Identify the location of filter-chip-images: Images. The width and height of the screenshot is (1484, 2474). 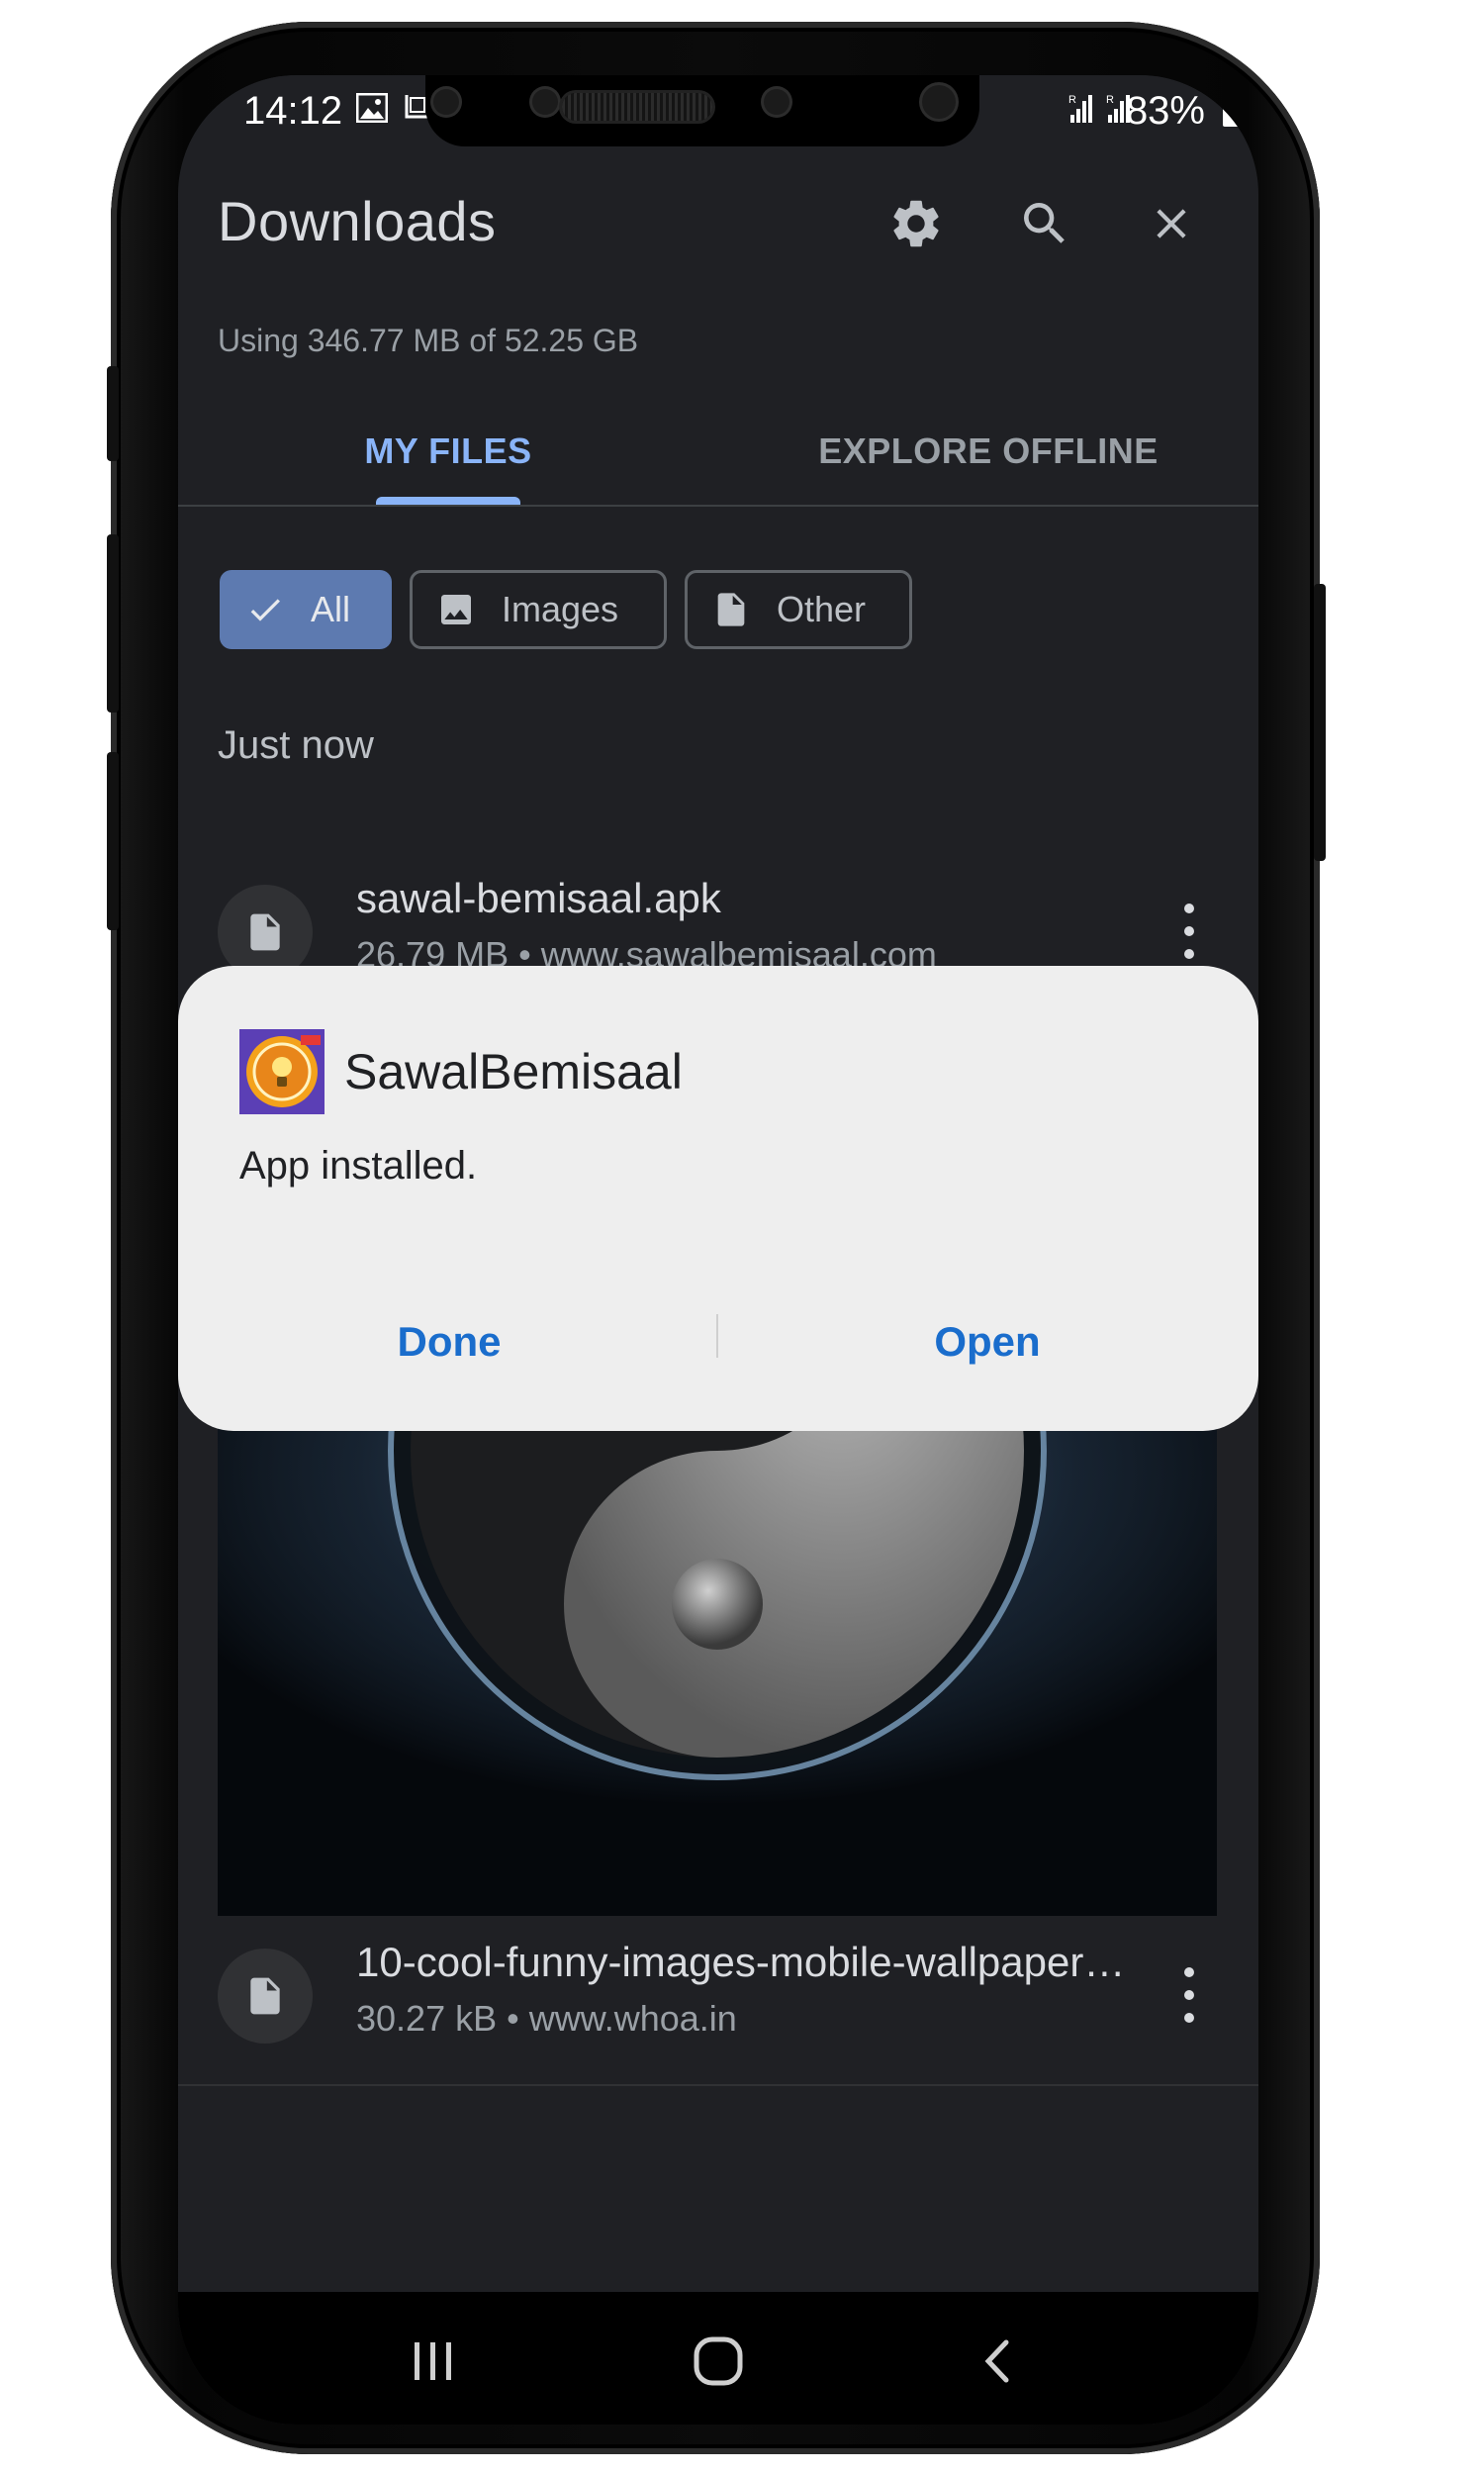
(538, 609).